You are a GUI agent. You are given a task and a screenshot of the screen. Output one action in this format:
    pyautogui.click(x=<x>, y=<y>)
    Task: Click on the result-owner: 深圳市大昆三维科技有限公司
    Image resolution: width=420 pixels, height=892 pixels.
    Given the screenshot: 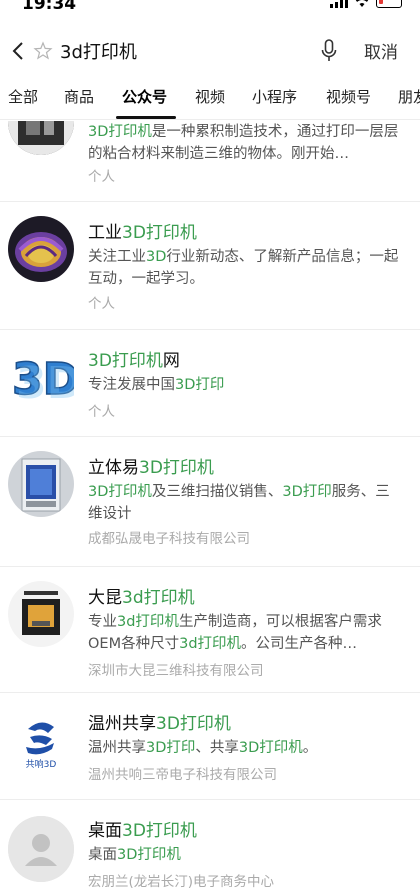 What is the action you would take?
    pyautogui.click(x=176, y=671)
    